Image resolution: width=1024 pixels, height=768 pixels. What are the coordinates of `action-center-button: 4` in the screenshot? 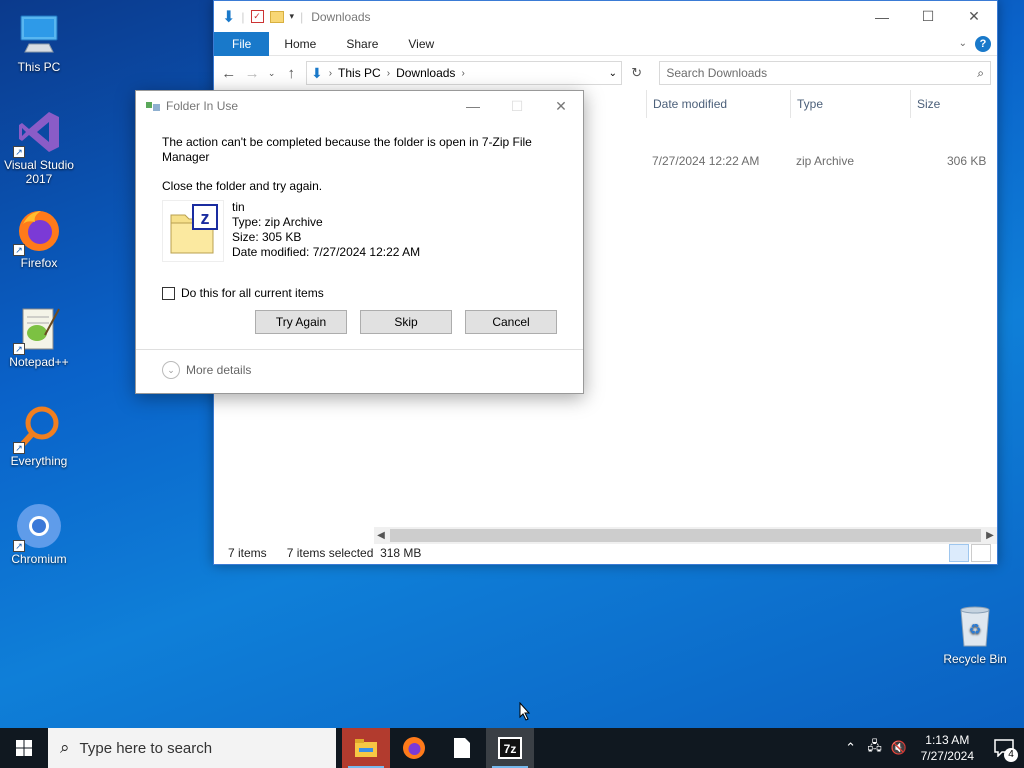 It's located at (1004, 748).